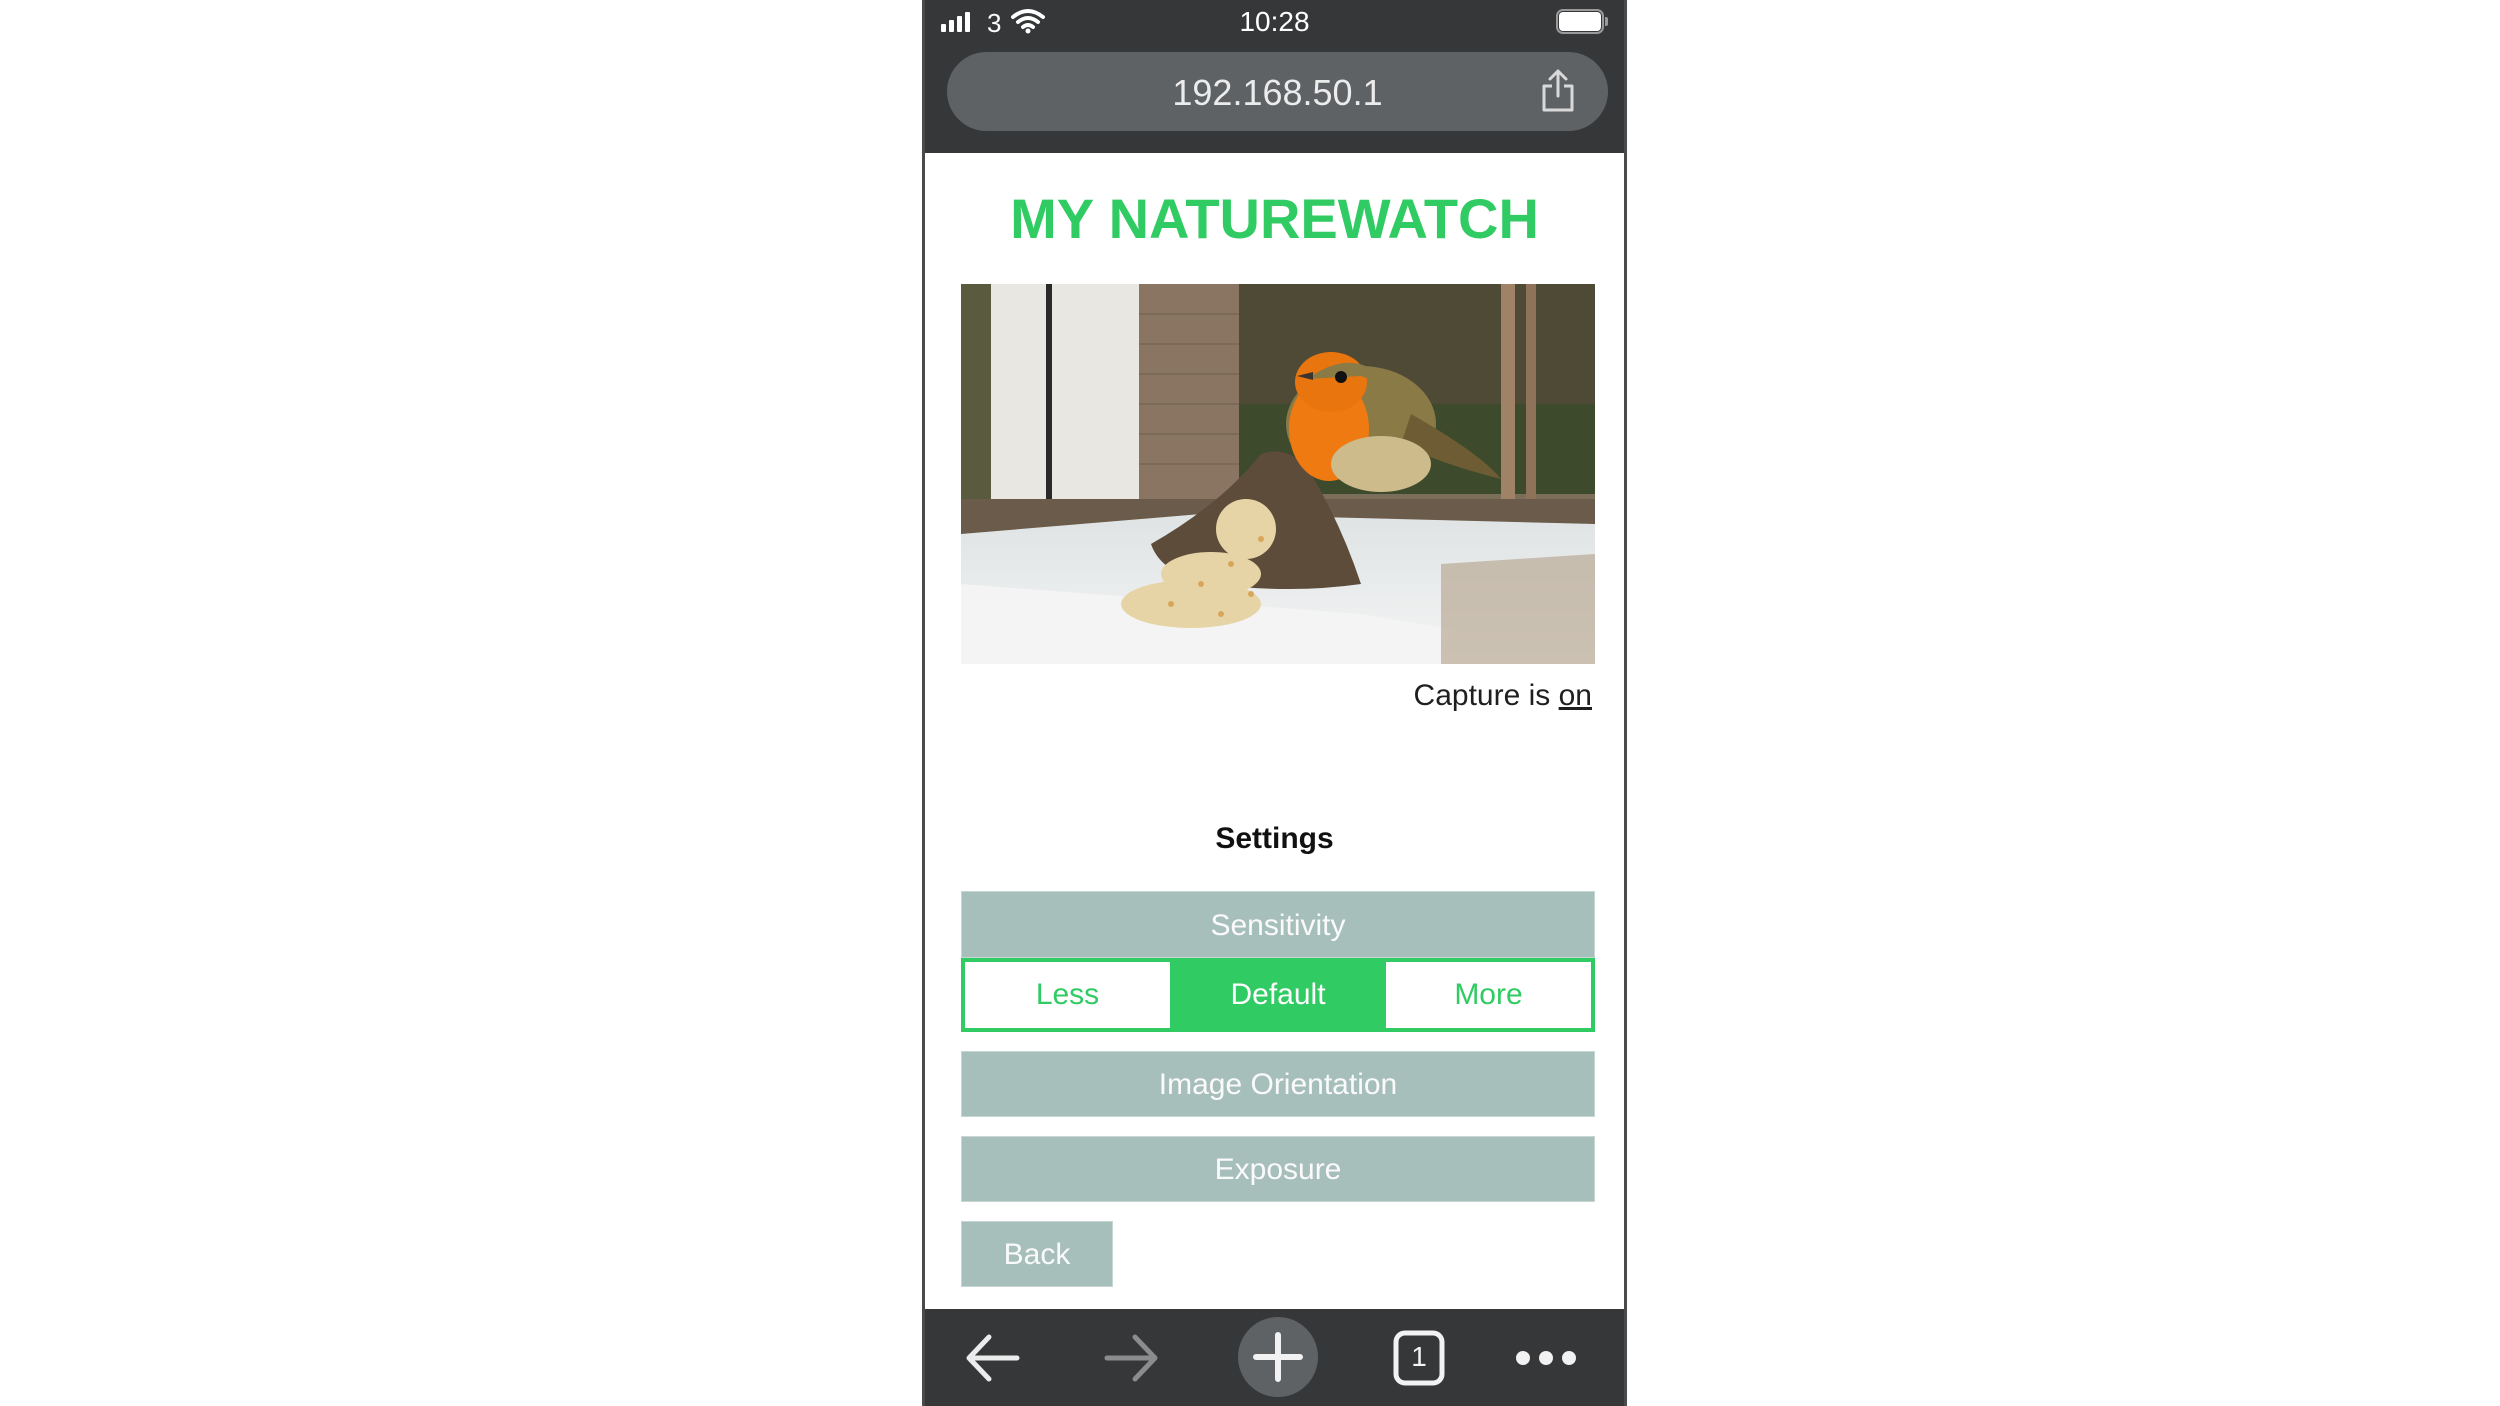 This screenshot has width=2500, height=1406. What do you see at coordinates (1067, 995) in the screenshot?
I see `sensitivity-less-button: Less` at bounding box center [1067, 995].